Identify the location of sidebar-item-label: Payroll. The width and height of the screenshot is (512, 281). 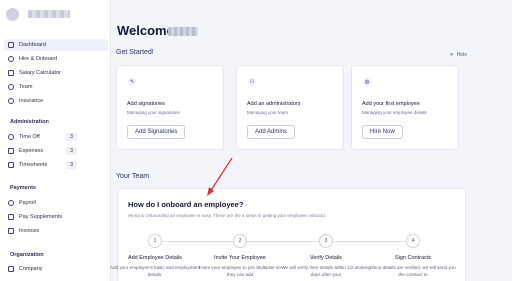
(27, 203).